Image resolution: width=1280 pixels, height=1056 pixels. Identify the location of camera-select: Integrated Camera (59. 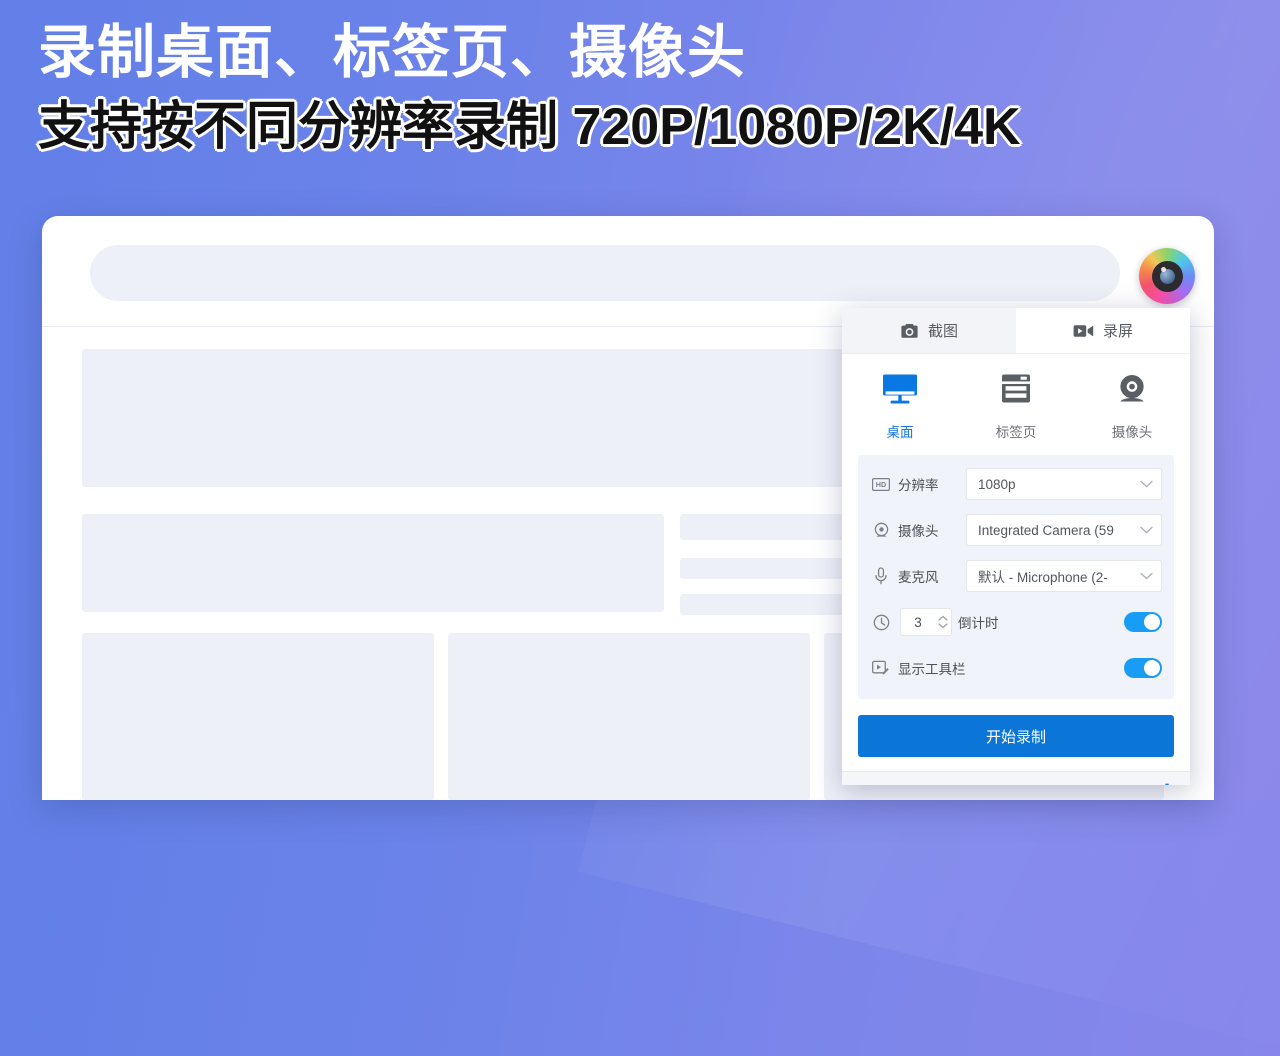
(1064, 530).